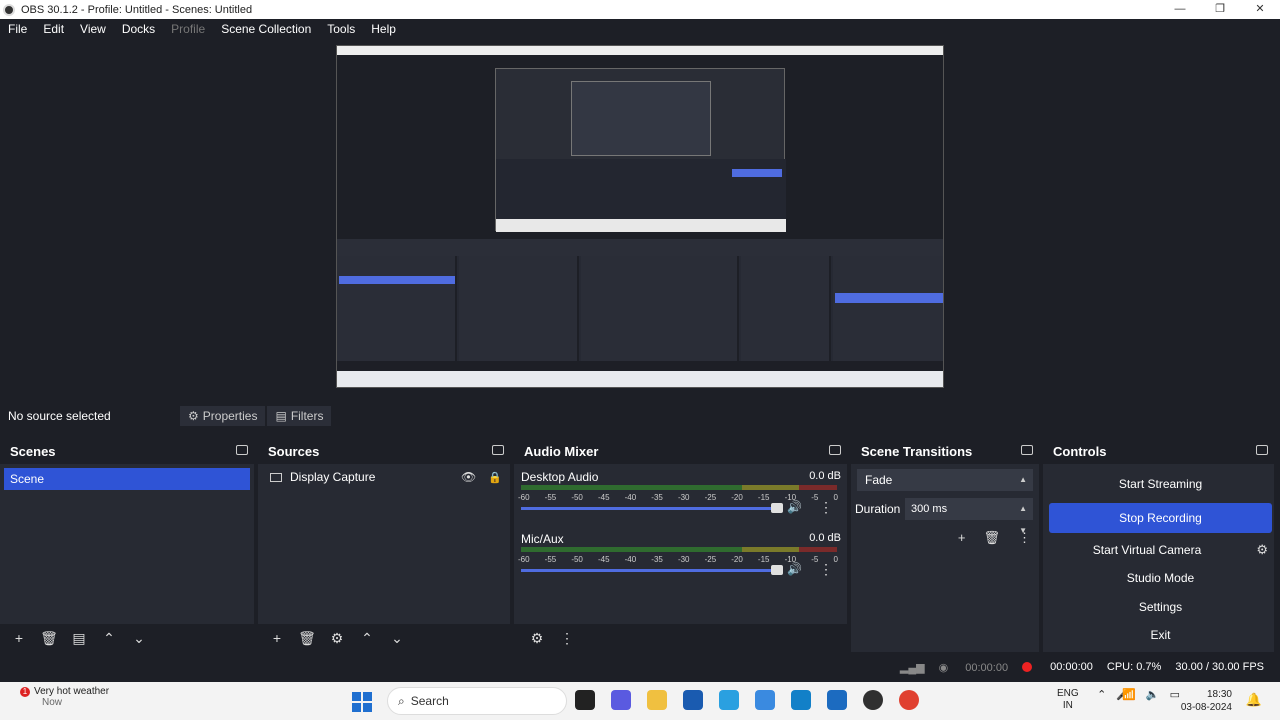 The width and height of the screenshot is (1280, 720). What do you see at coordinates (747, 700) in the screenshot?
I see `taskbar-apps` at bounding box center [747, 700].